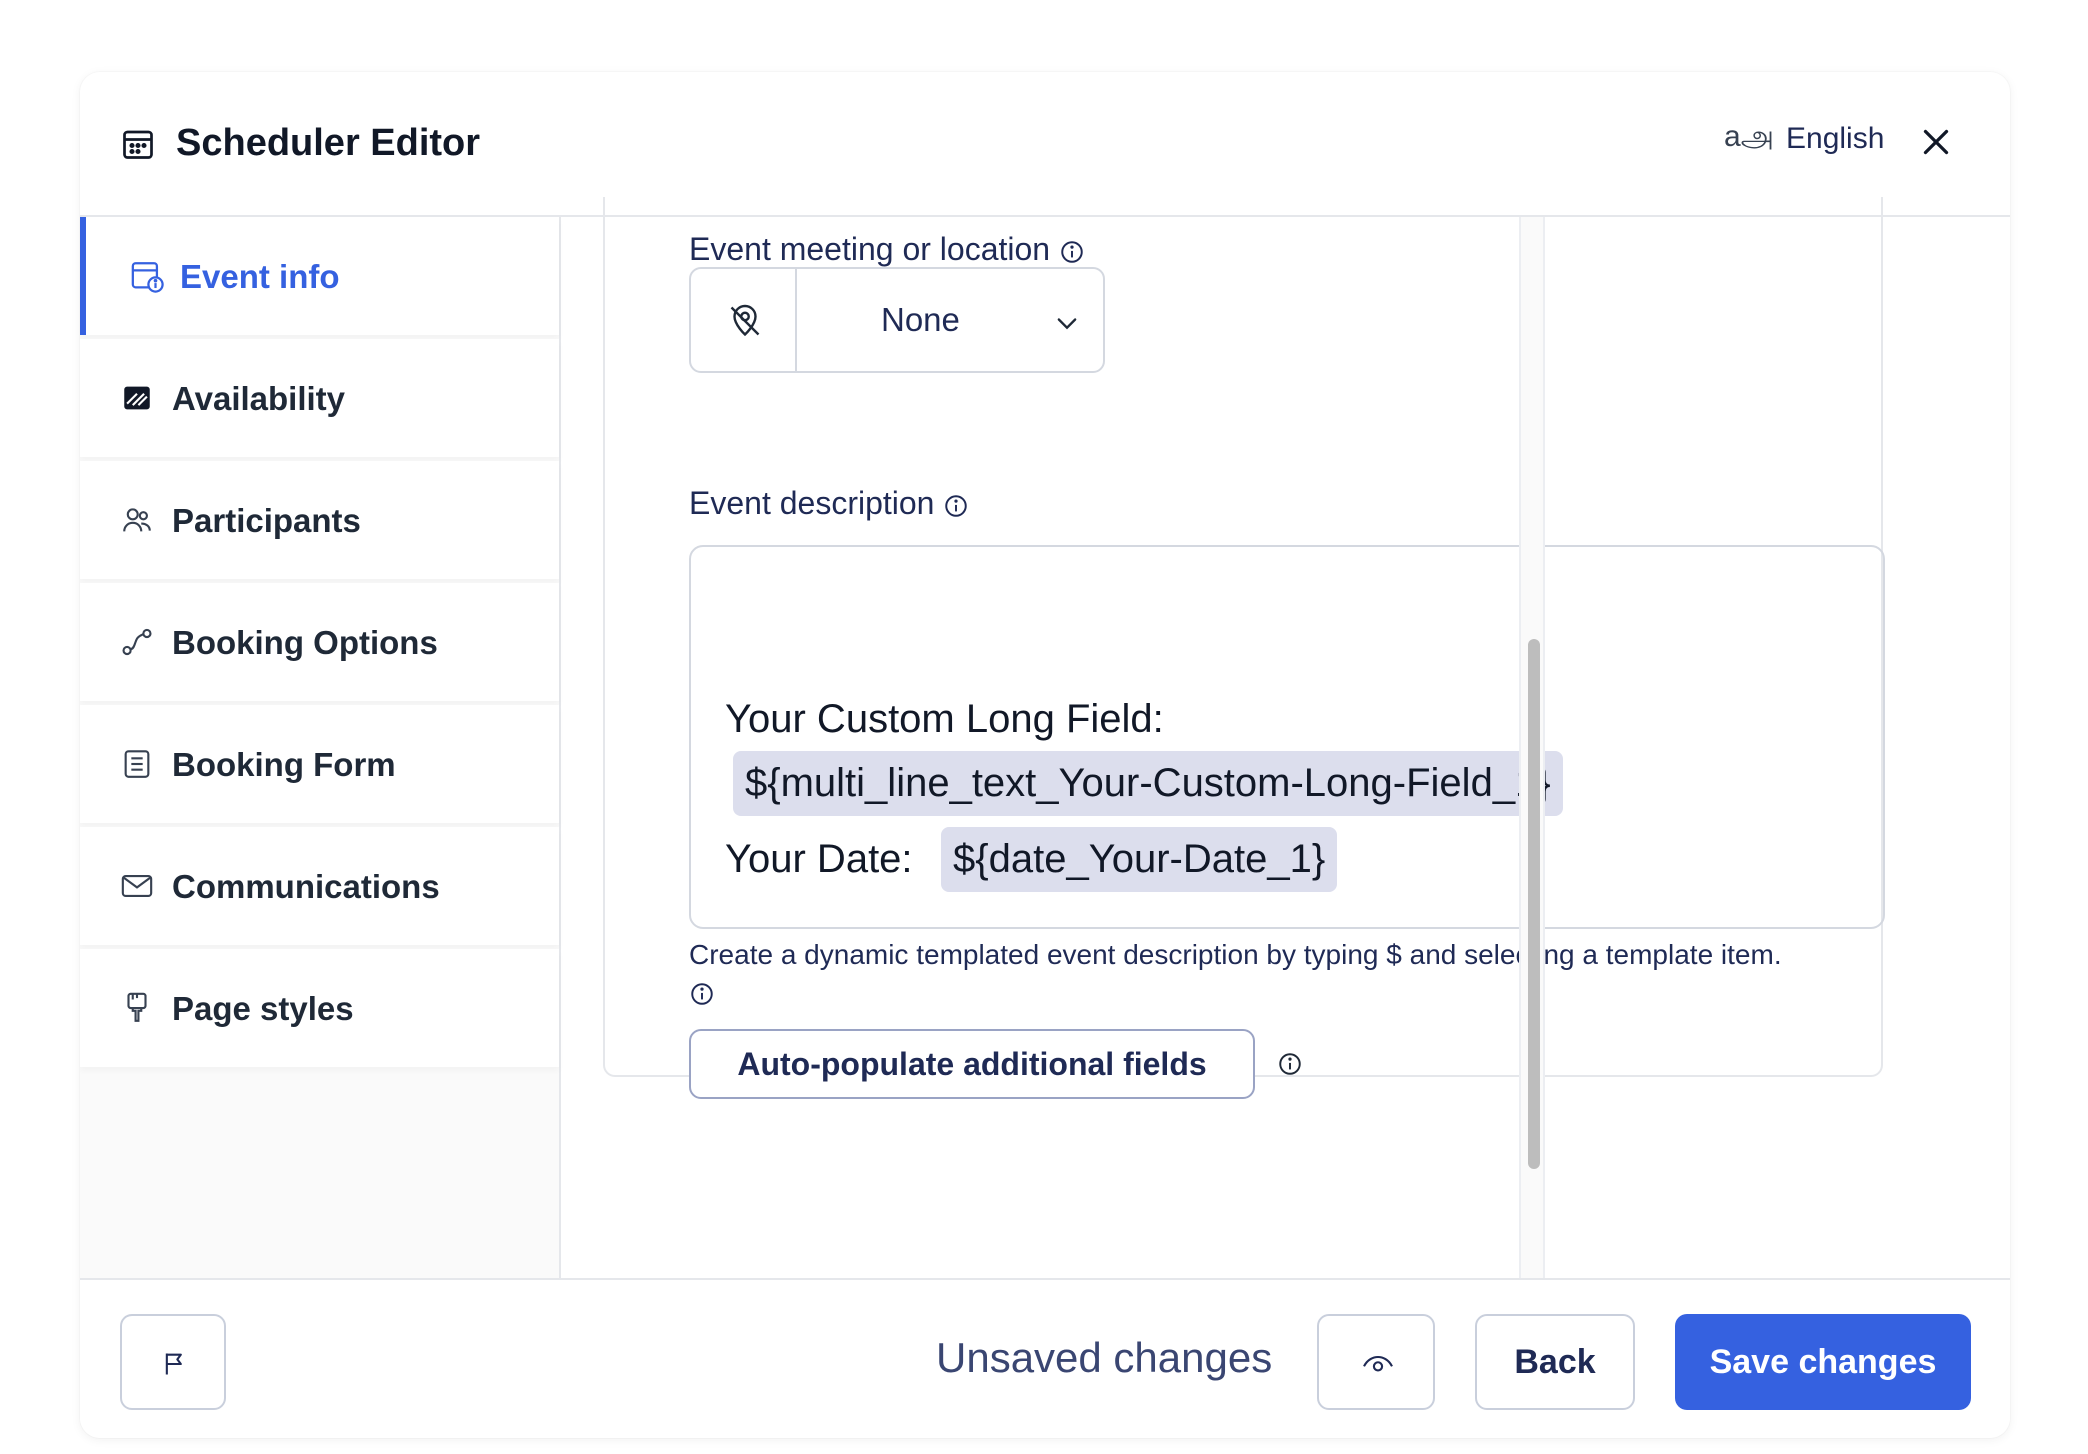  Describe the element at coordinates (260, 276) in the screenshot. I see `sidebar-item-label: Event info` at that location.